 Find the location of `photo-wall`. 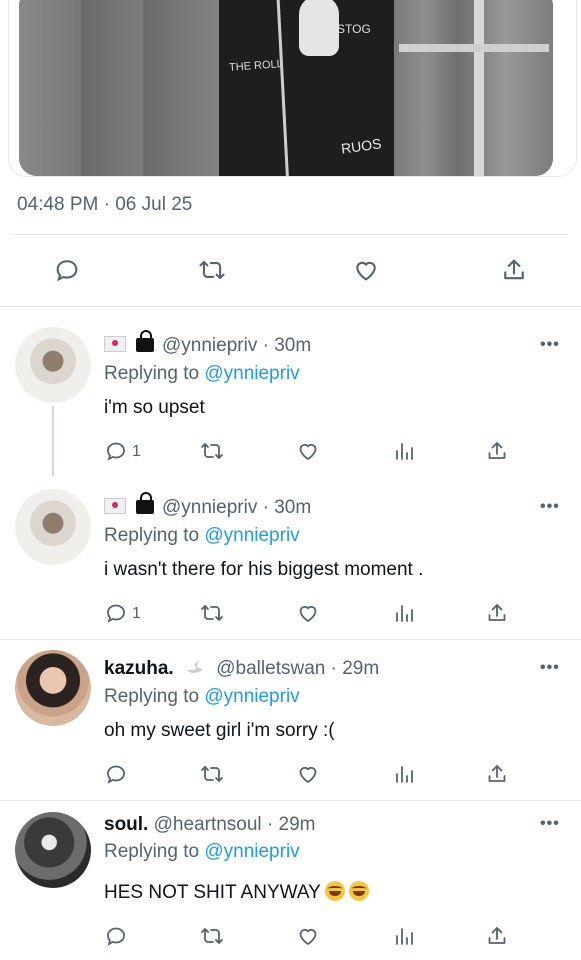

photo-wall is located at coordinates (121, 88).